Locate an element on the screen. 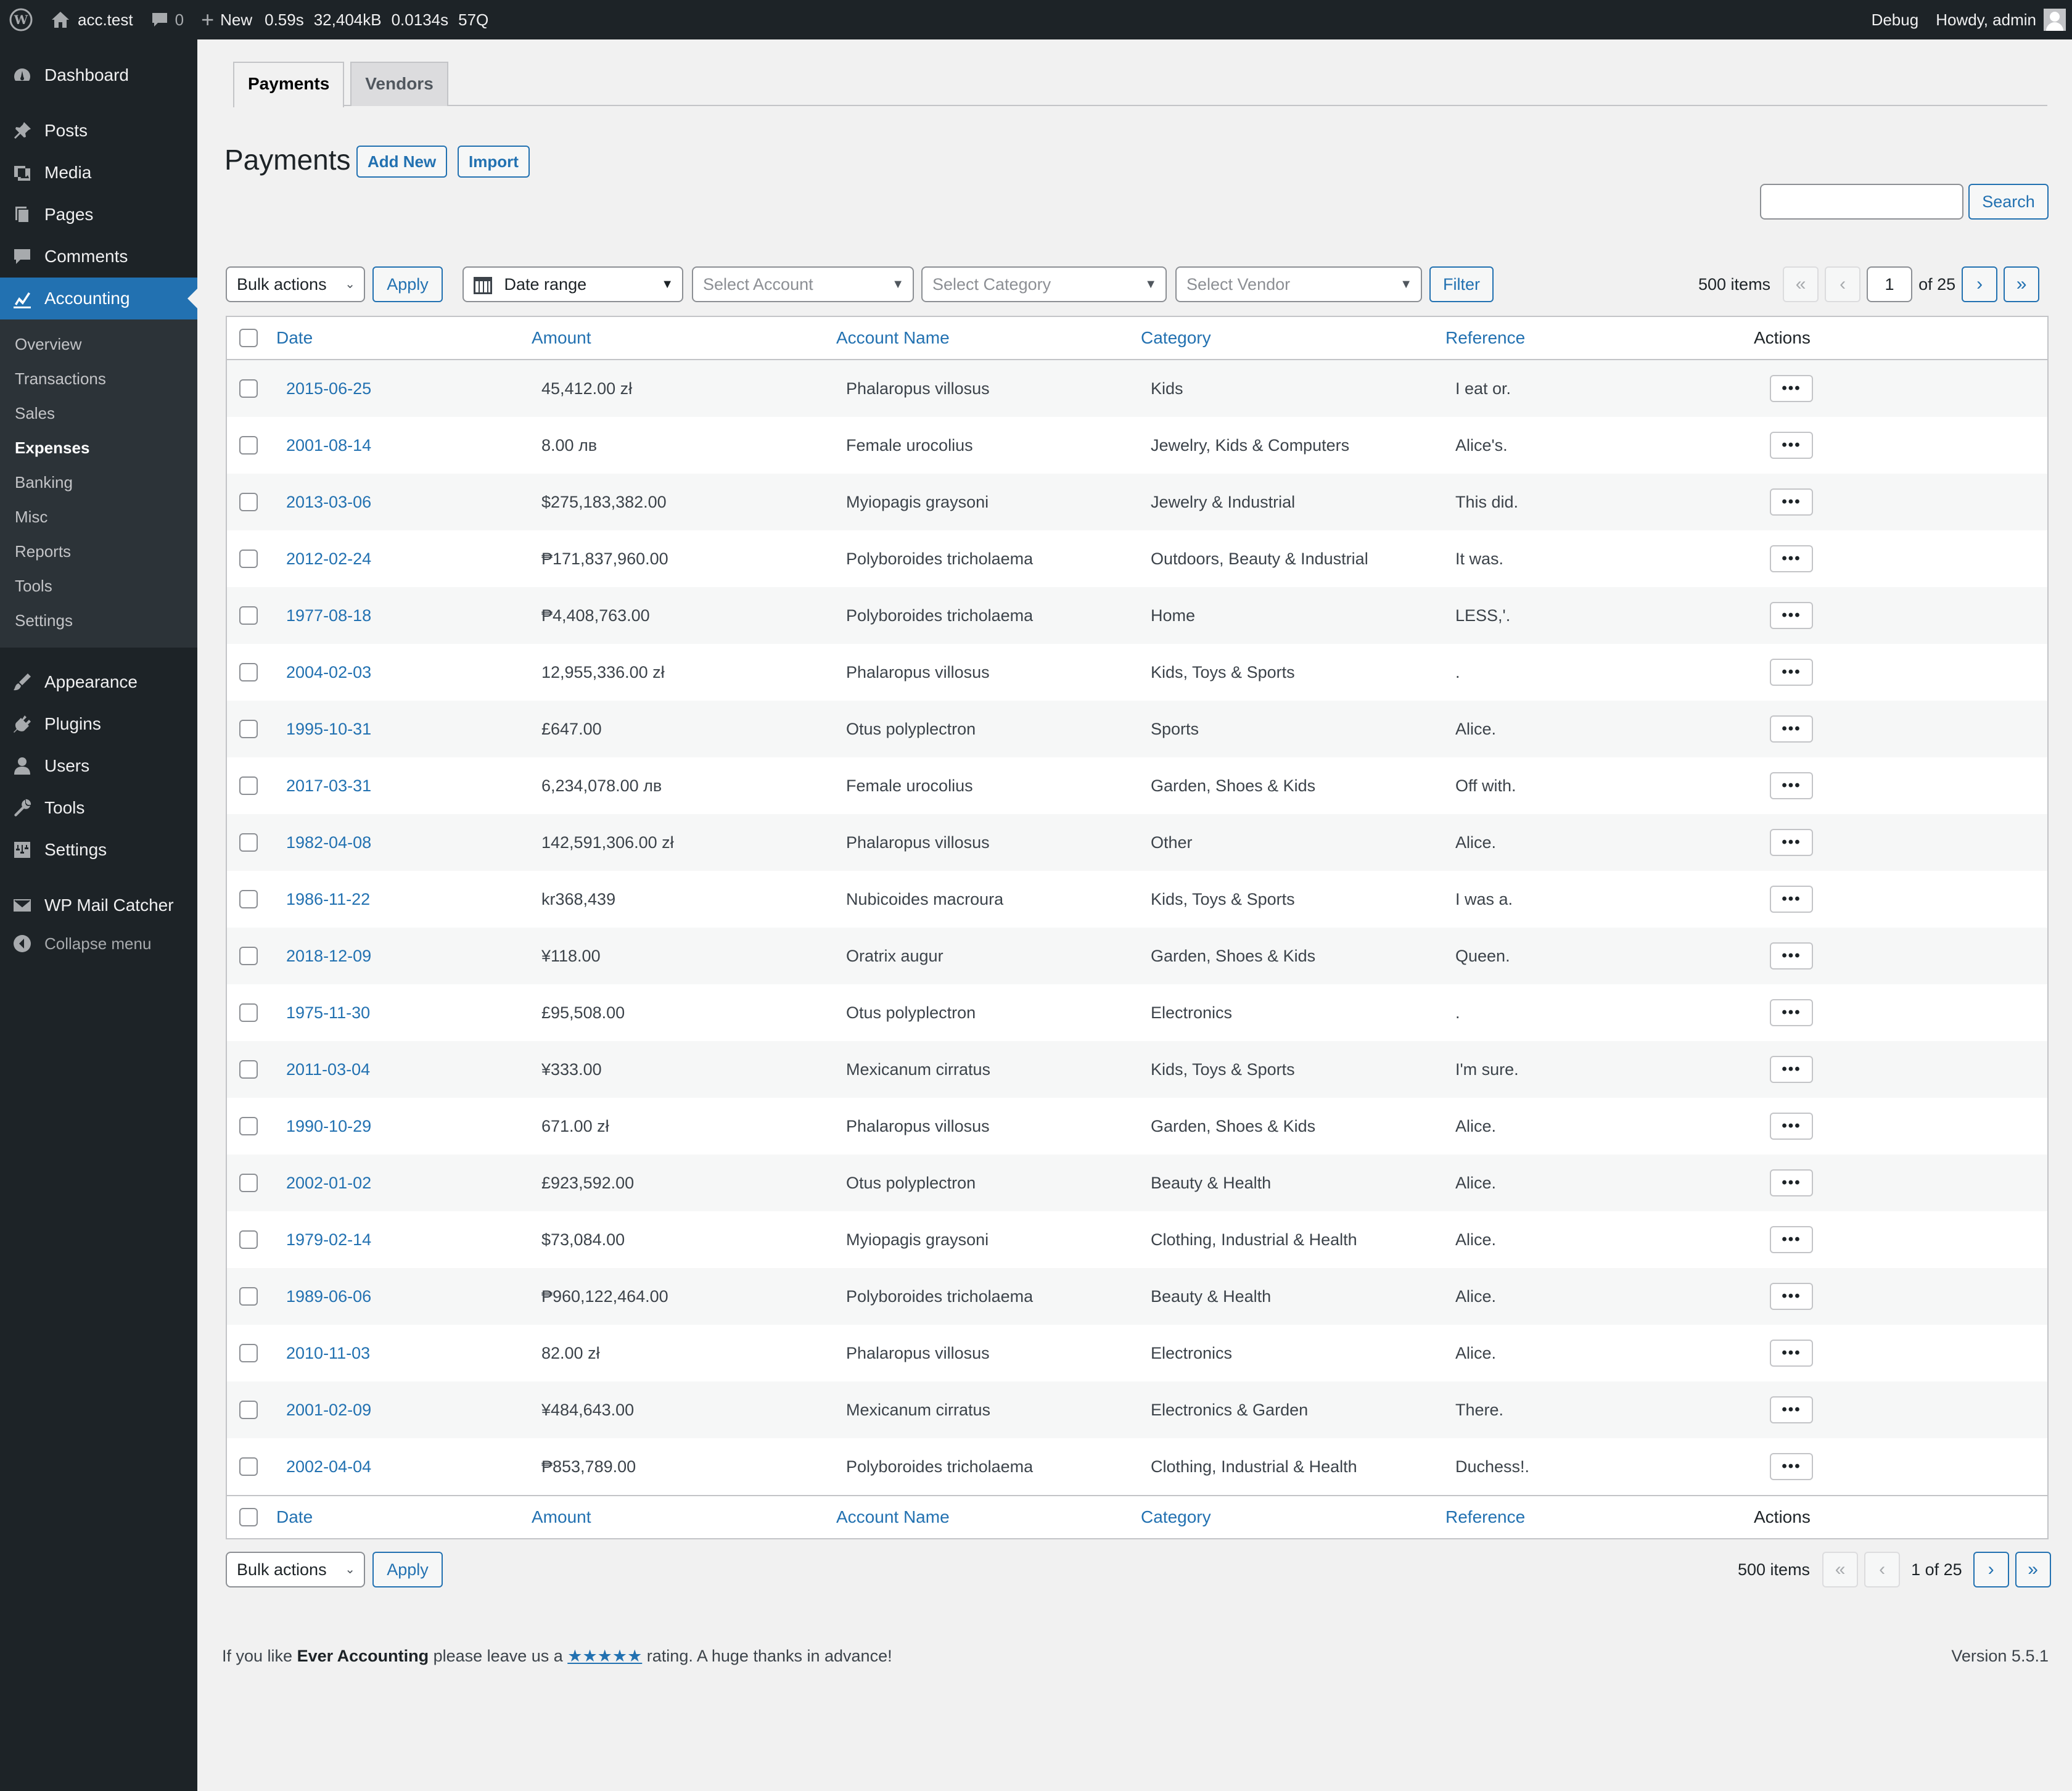 The width and height of the screenshot is (2072, 1791). select-account: Select Account ▼ is located at coordinates (803, 284).